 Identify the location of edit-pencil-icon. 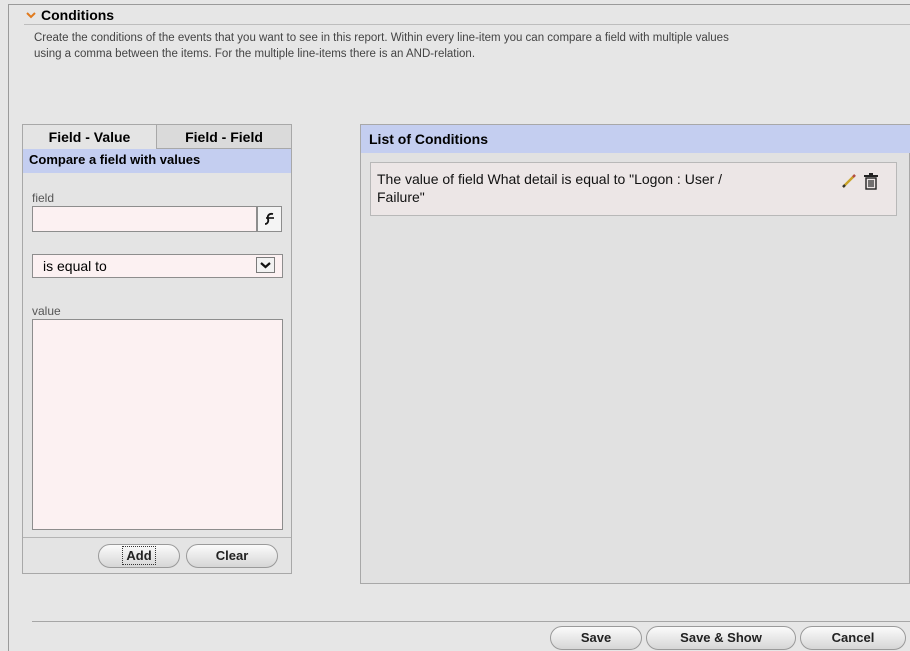
(849, 181).